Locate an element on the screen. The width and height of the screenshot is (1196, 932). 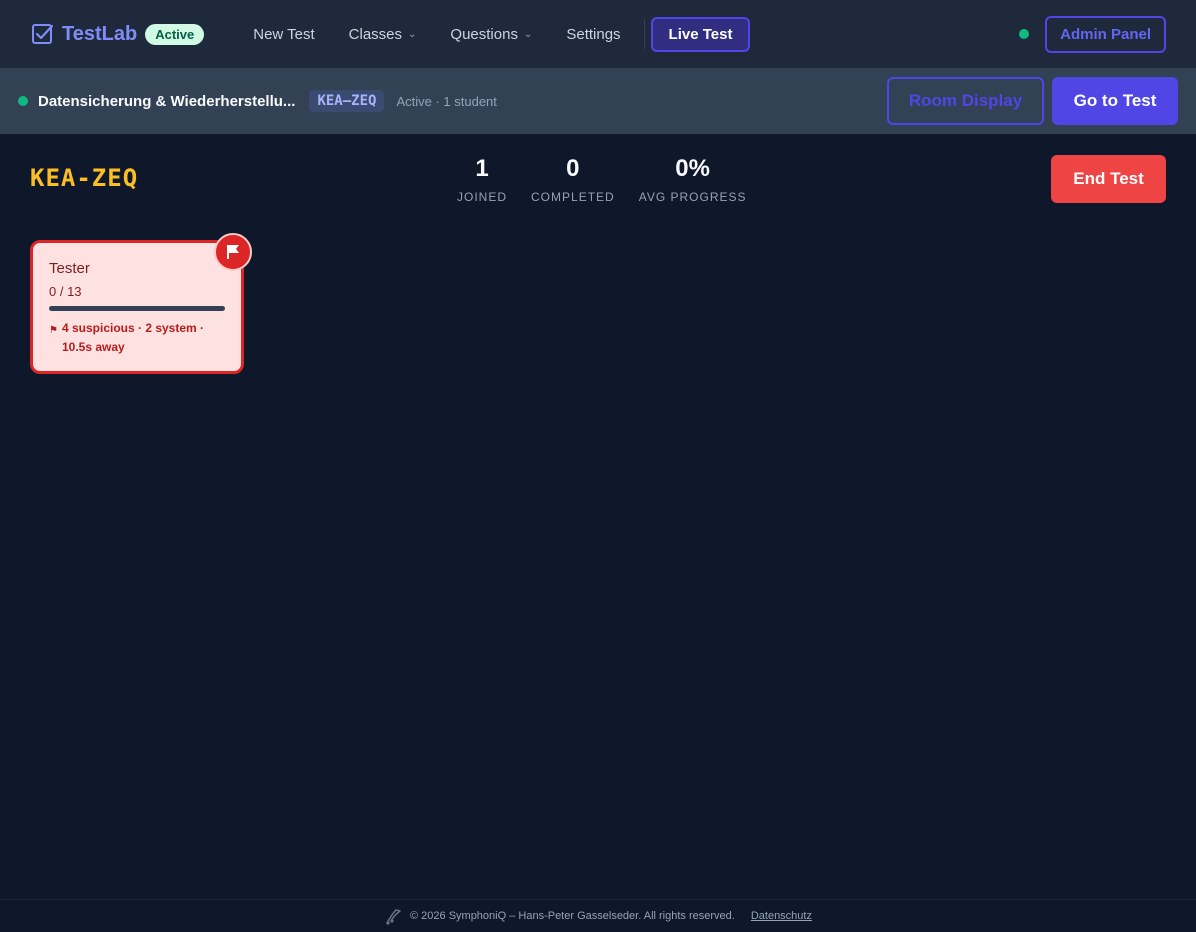
stat-value: 0 is located at coordinates (573, 168).